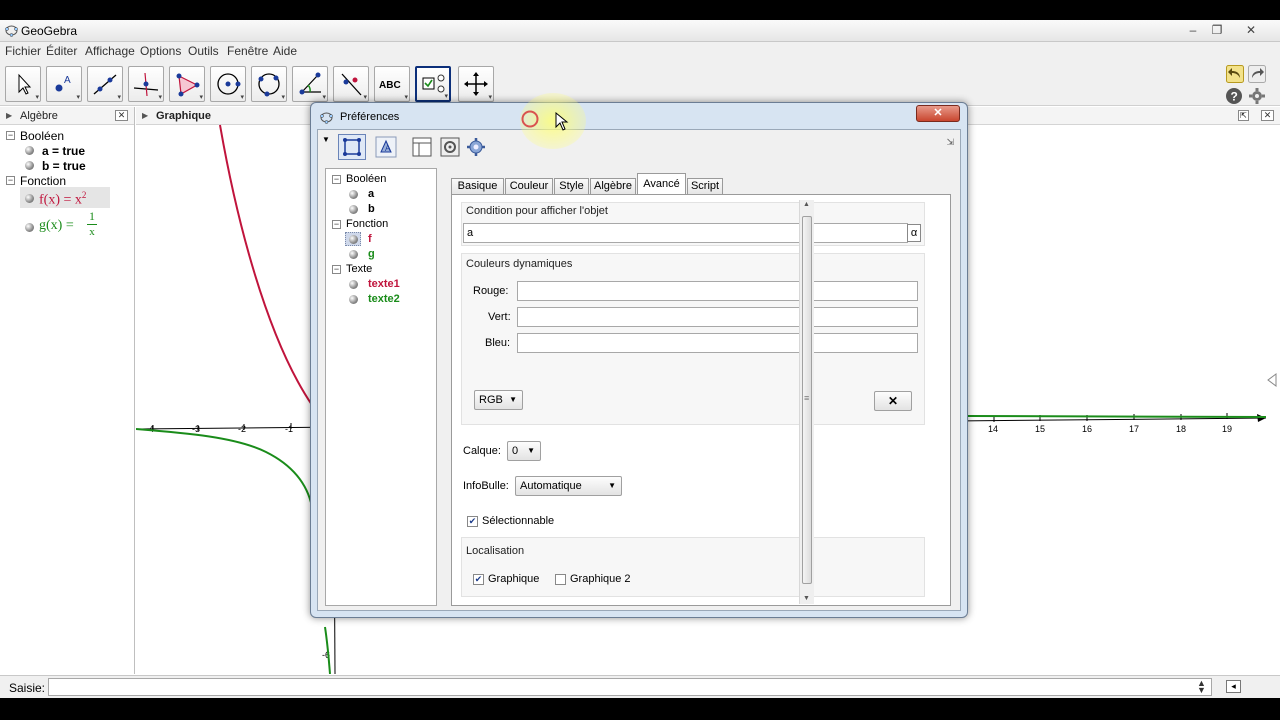 The width and height of the screenshot is (1280, 720). What do you see at coordinates (518, 521) in the screenshot?
I see `selectable-label: Sélectionnable` at bounding box center [518, 521].